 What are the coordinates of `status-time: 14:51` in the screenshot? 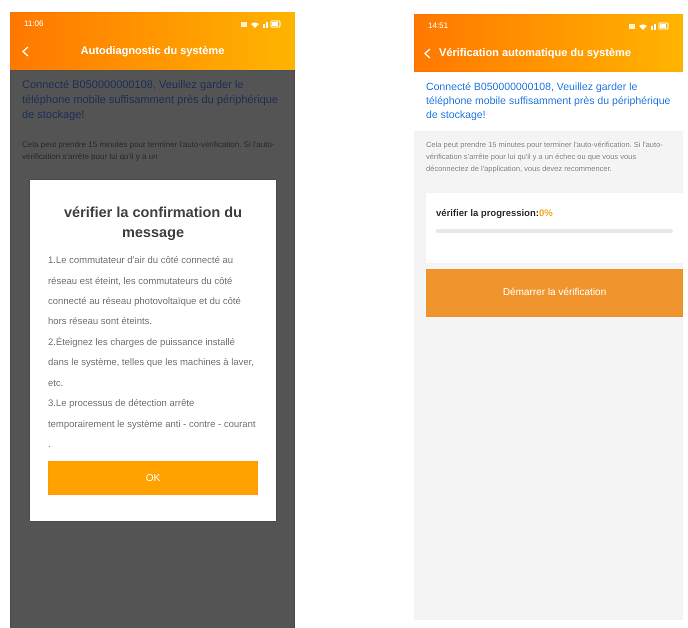 It's located at (438, 26).